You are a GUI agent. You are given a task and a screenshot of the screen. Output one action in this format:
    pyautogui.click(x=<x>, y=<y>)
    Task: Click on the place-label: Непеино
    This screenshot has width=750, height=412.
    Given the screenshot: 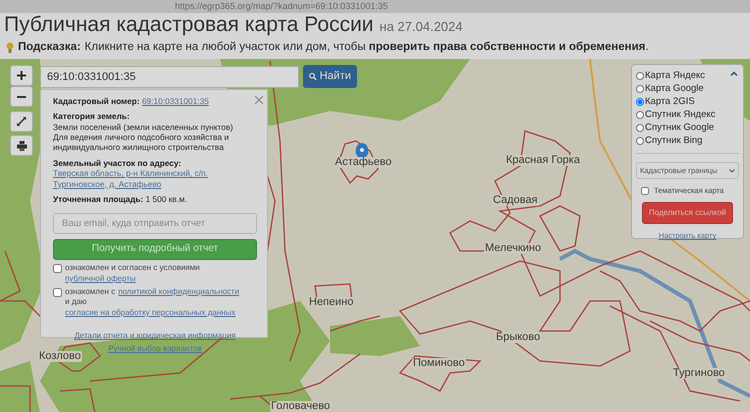 What is the action you would take?
    pyautogui.click(x=331, y=302)
    